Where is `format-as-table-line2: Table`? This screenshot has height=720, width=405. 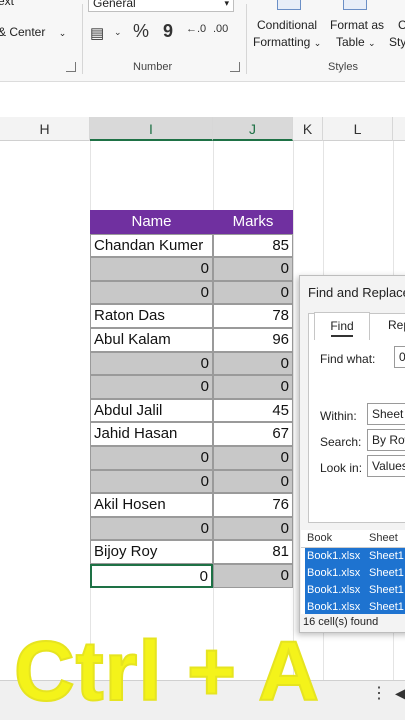
format-as-table-line2: Table is located at coordinates (350, 42).